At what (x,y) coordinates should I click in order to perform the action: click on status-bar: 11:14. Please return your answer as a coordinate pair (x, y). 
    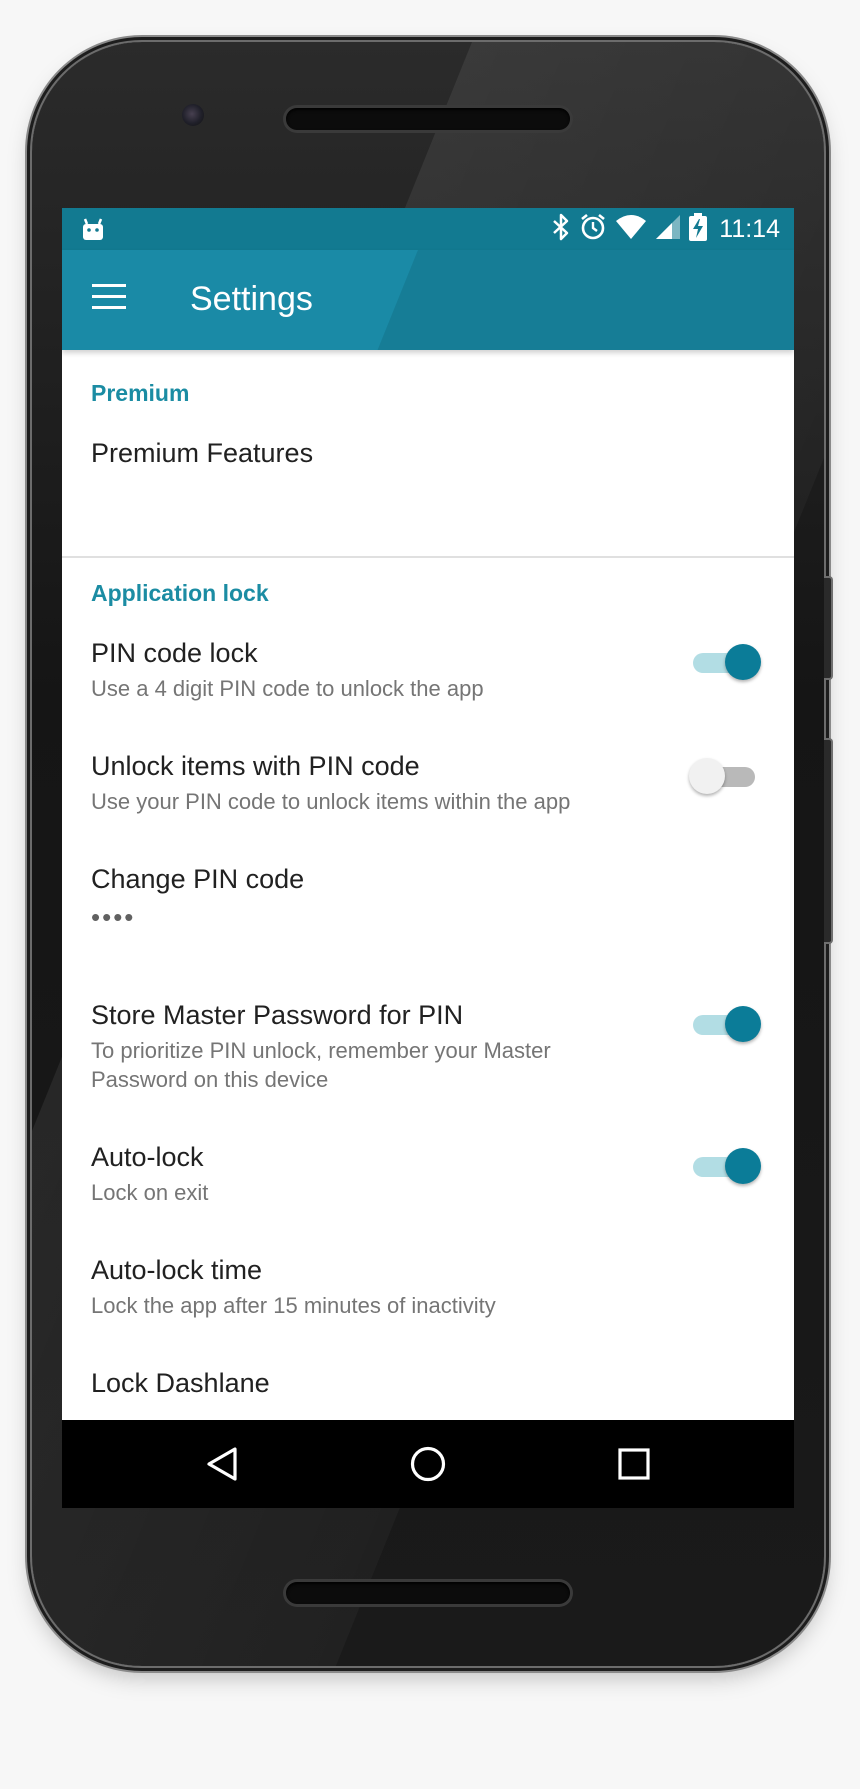
    Looking at the image, I should click on (428, 229).